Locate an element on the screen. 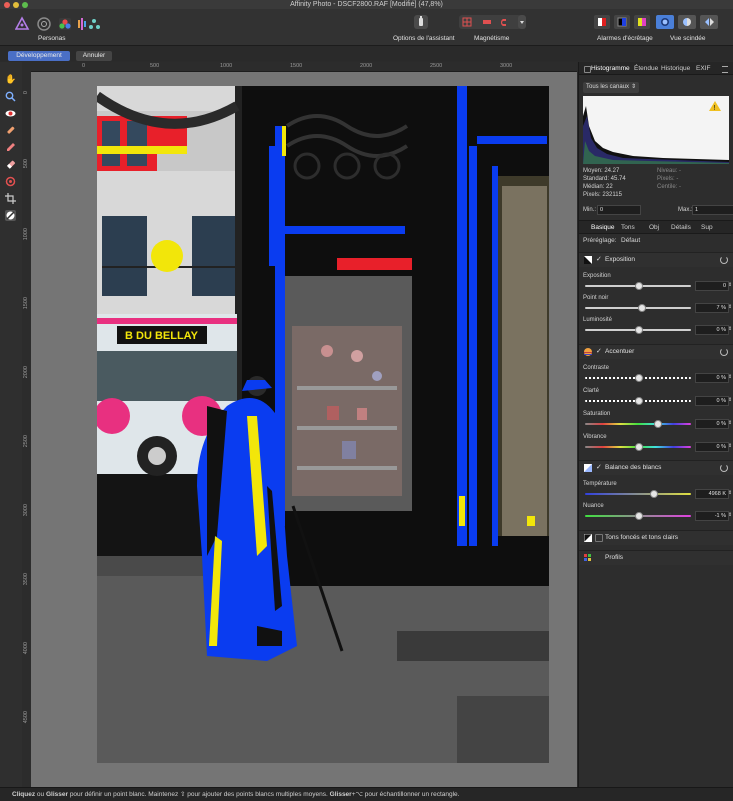  tab-histogram: Histogramme is located at coordinates (615, 68).